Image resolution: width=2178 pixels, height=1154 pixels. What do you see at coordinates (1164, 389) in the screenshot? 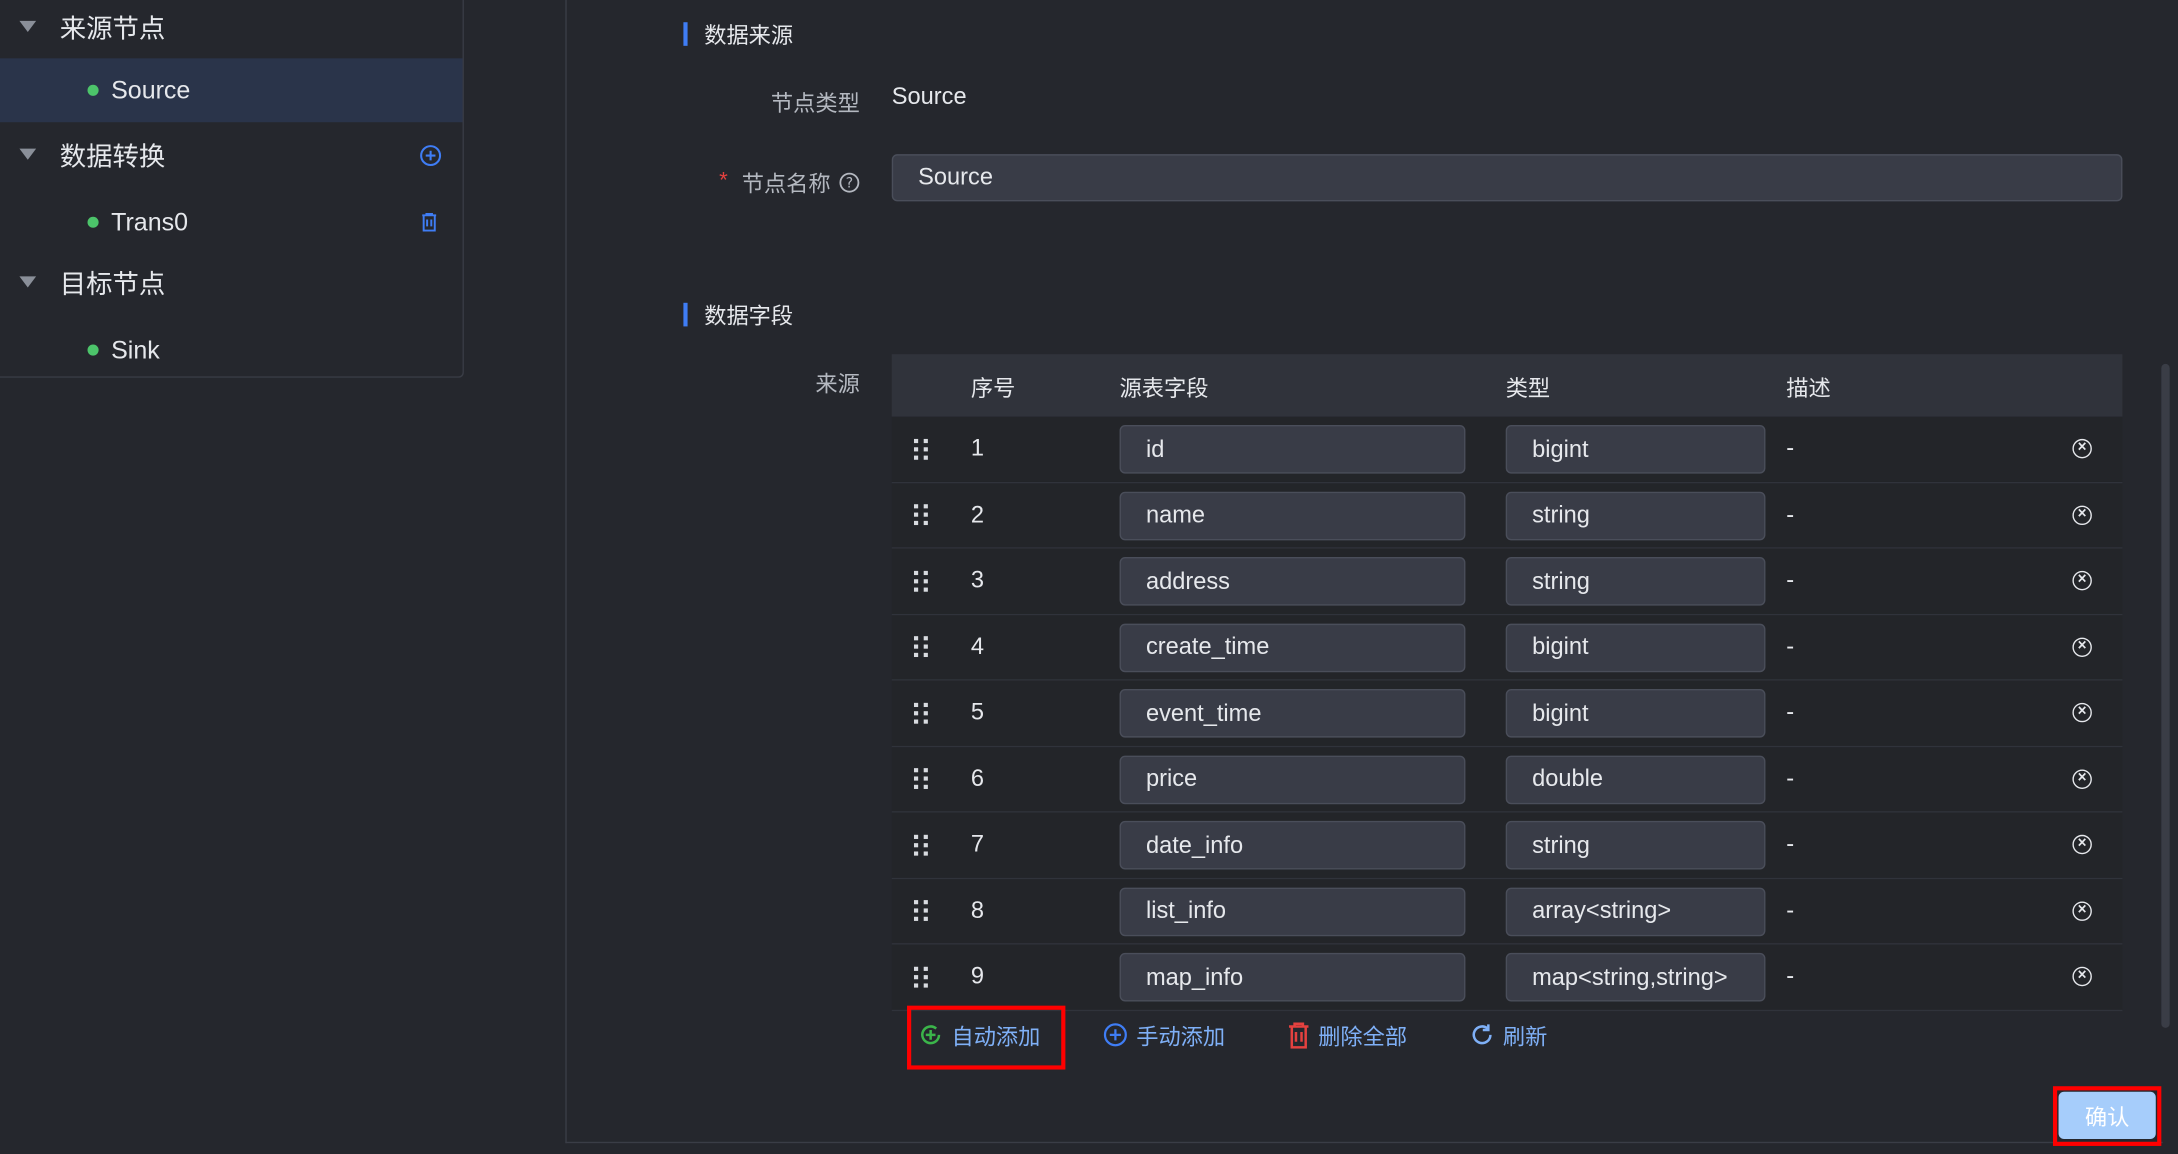
I see `header-source-field: 源表字段` at bounding box center [1164, 389].